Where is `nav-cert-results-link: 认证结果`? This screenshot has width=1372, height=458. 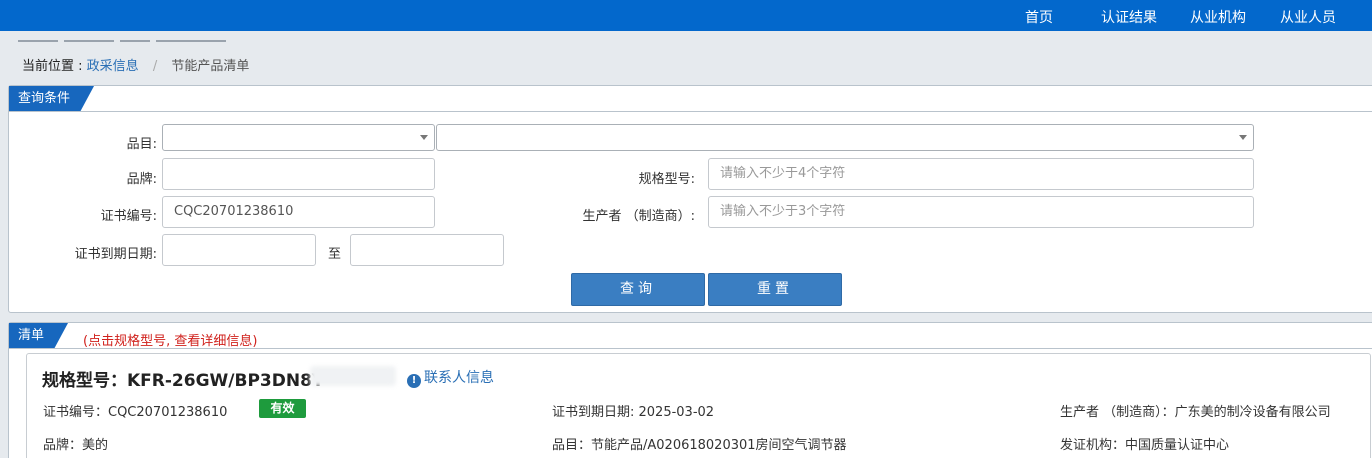
nav-cert-results-link: 认证结果 is located at coordinates (1129, 17).